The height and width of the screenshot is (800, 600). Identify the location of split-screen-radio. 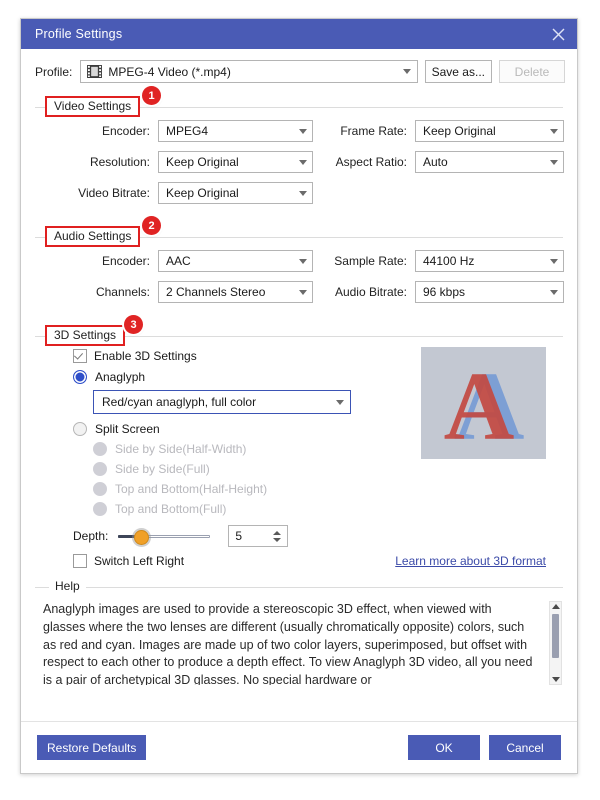
(80, 429).